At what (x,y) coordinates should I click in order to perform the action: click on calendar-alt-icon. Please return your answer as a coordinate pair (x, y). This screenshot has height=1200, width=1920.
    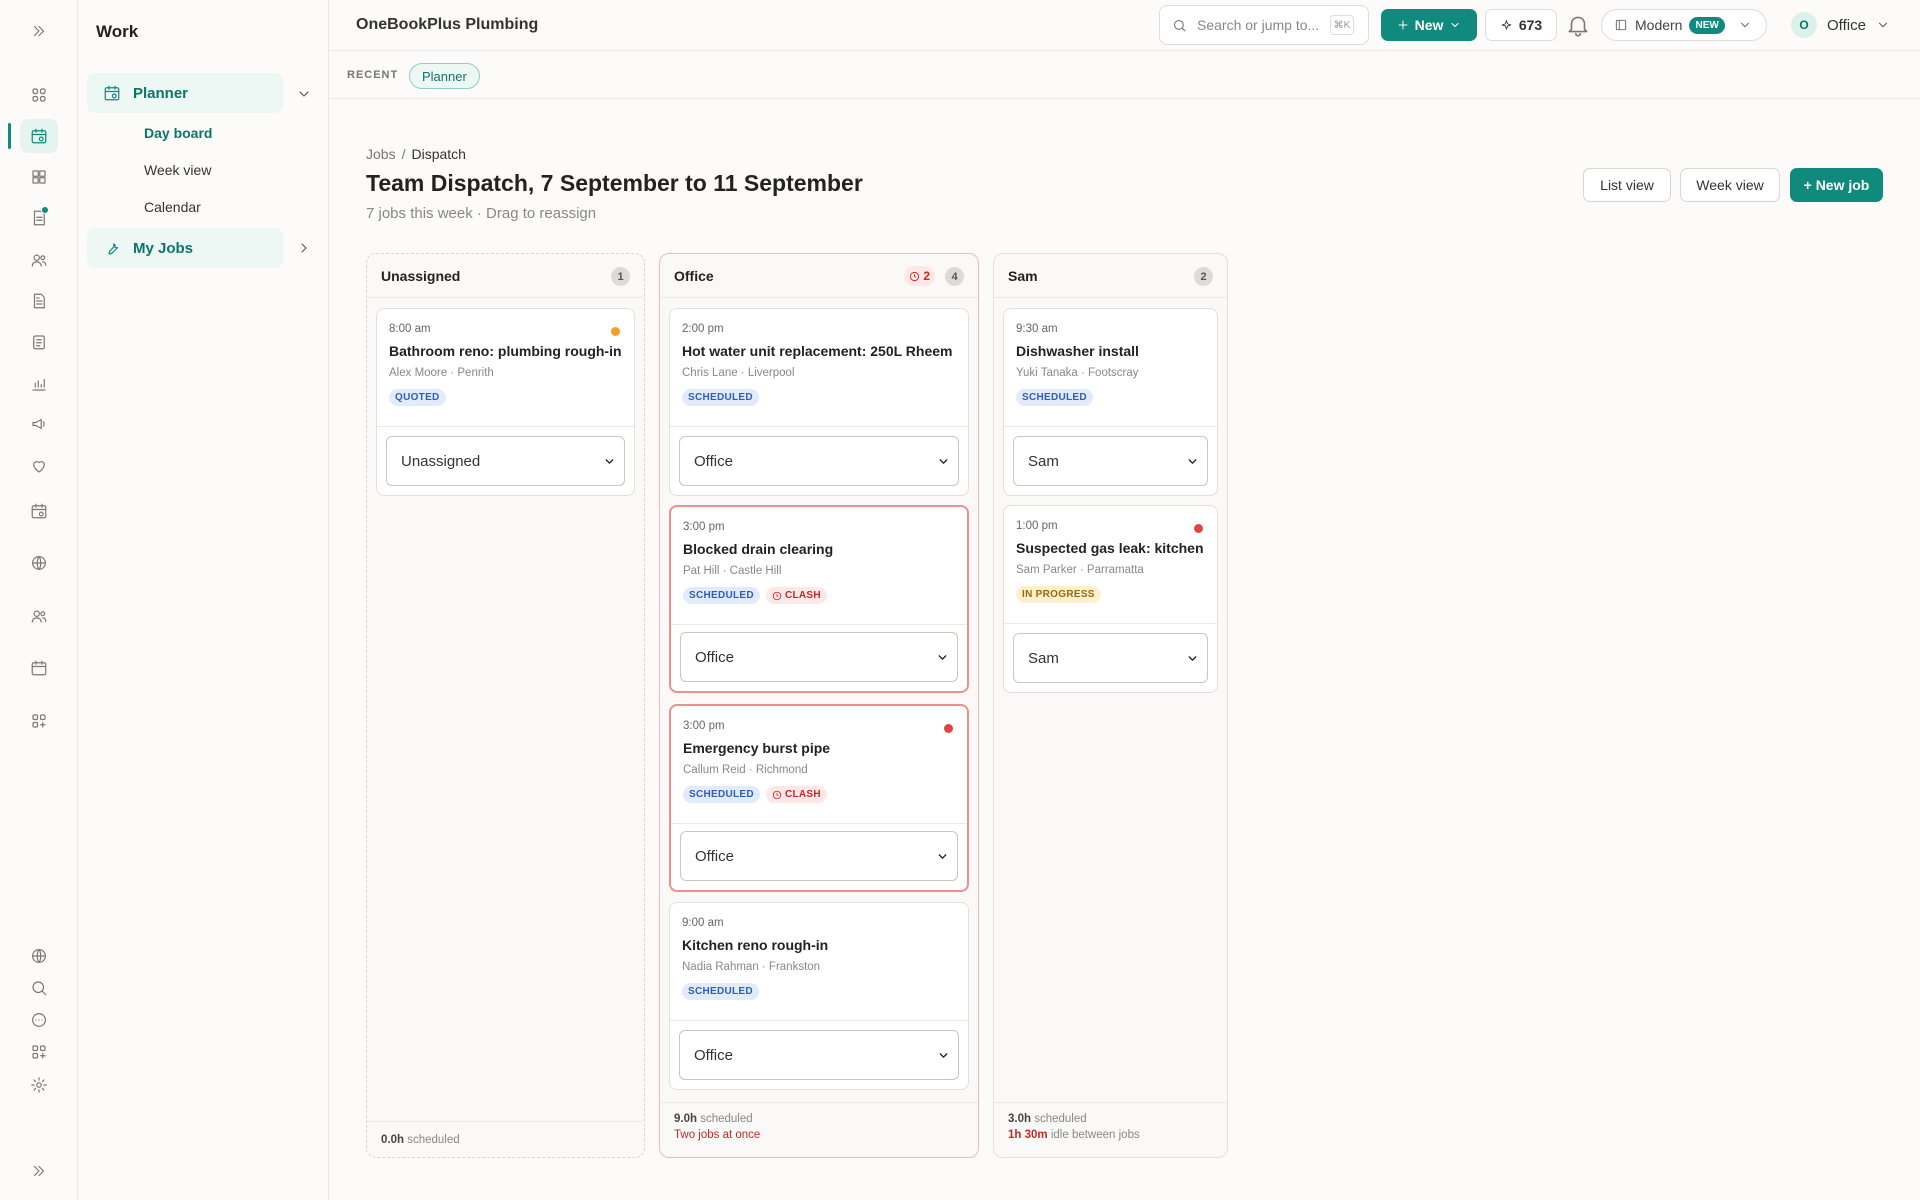
    Looking at the image, I should click on (39, 668).